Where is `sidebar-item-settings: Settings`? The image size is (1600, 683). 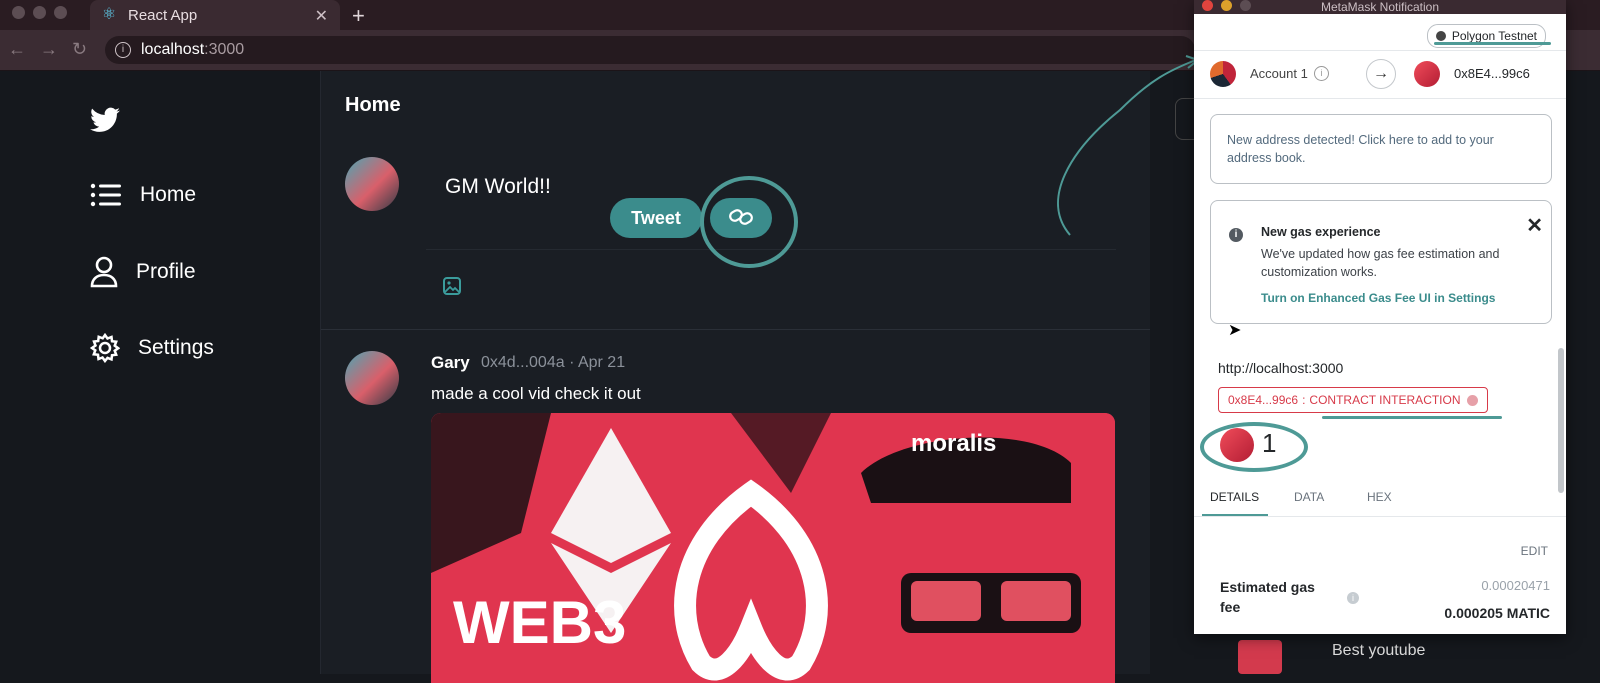 sidebar-item-settings: Settings is located at coordinates (152, 348).